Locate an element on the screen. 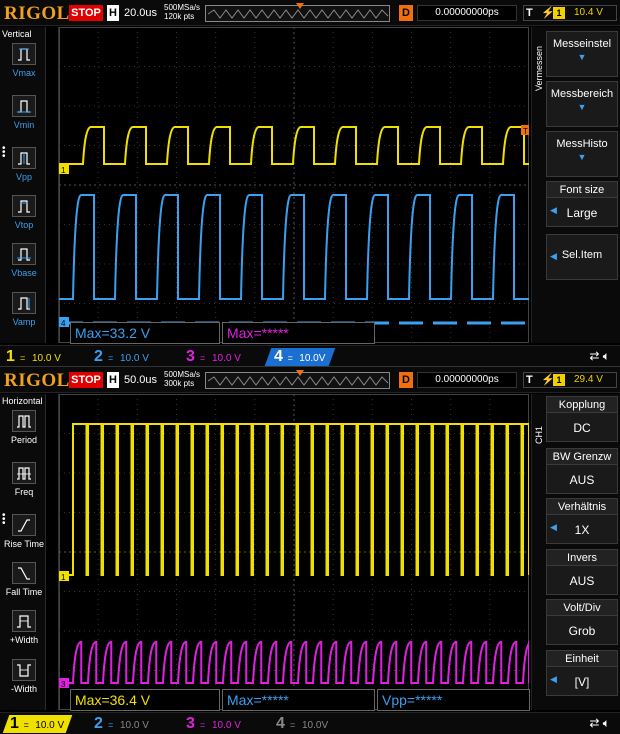 The height and width of the screenshot is (734, 620). left-menu-title: Vertical is located at coordinates (17, 34).